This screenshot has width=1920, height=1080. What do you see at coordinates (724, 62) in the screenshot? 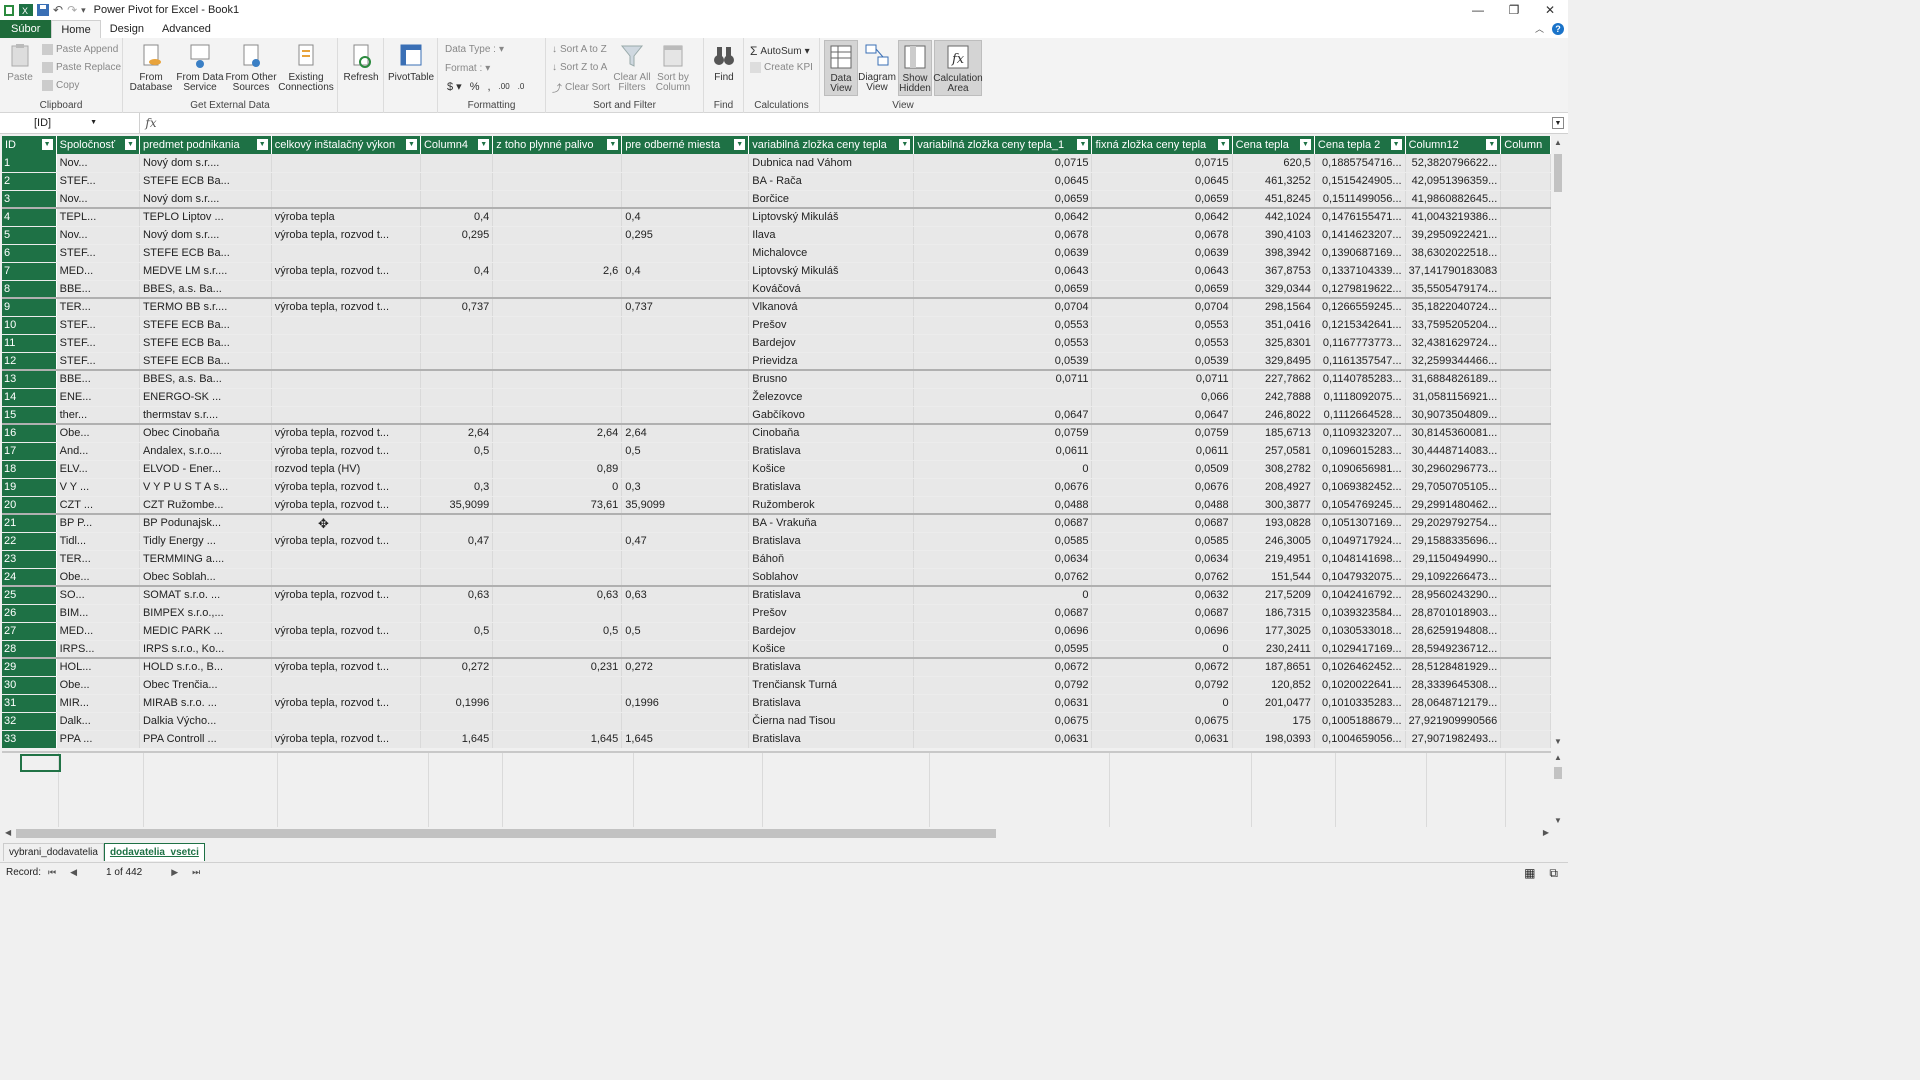
I see `find-button: Find` at bounding box center [724, 62].